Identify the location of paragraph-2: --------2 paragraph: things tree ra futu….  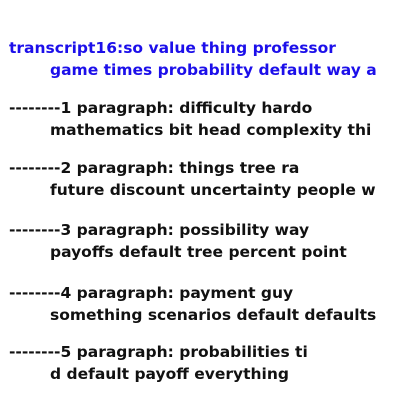
(192, 179).